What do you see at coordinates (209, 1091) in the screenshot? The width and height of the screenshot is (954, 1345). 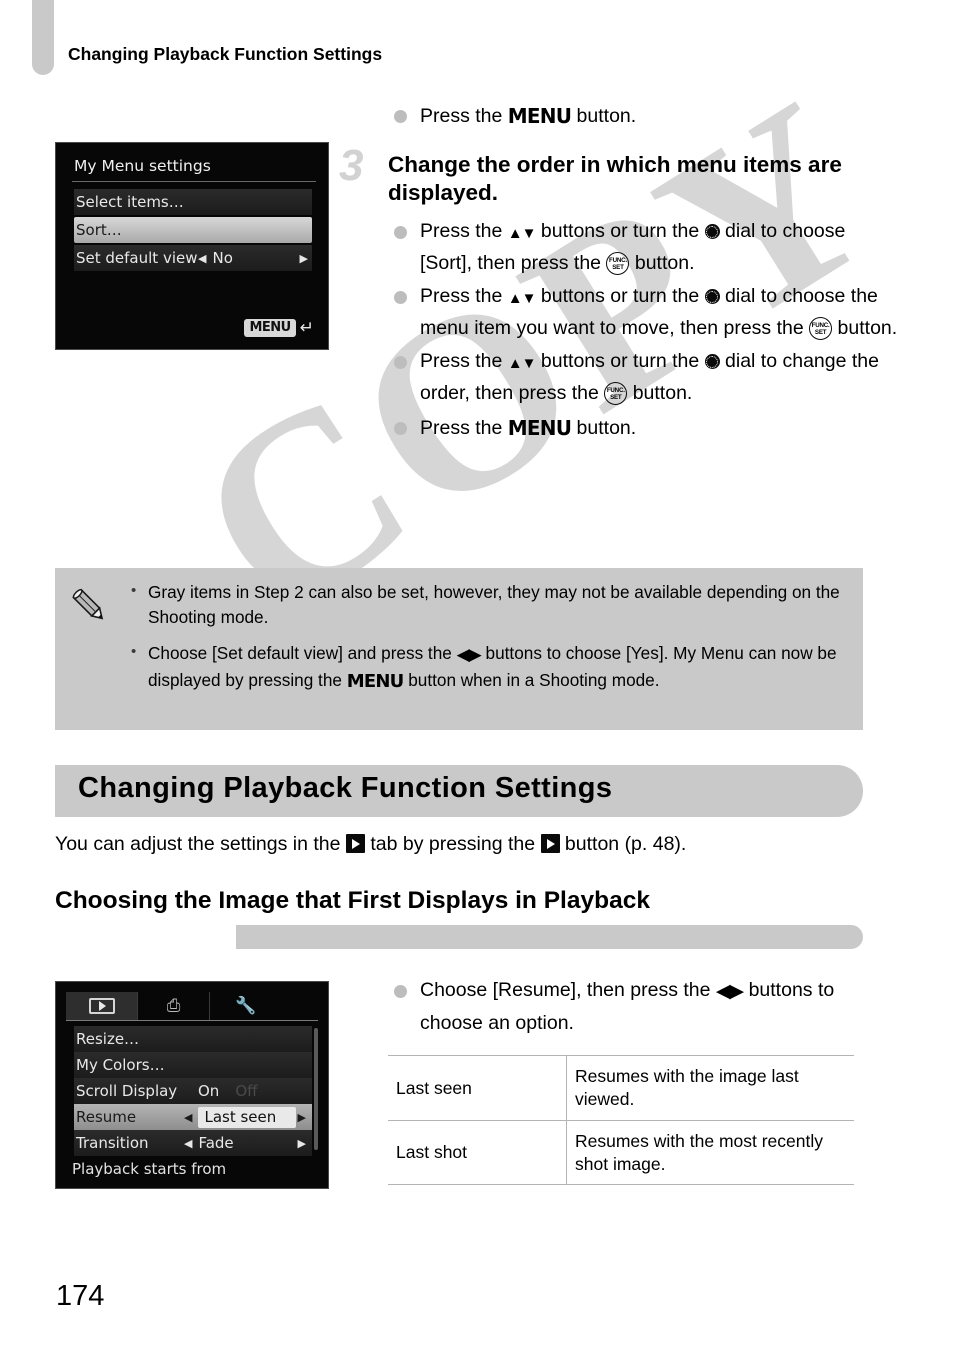 I see `lcd-row-value: On` at bounding box center [209, 1091].